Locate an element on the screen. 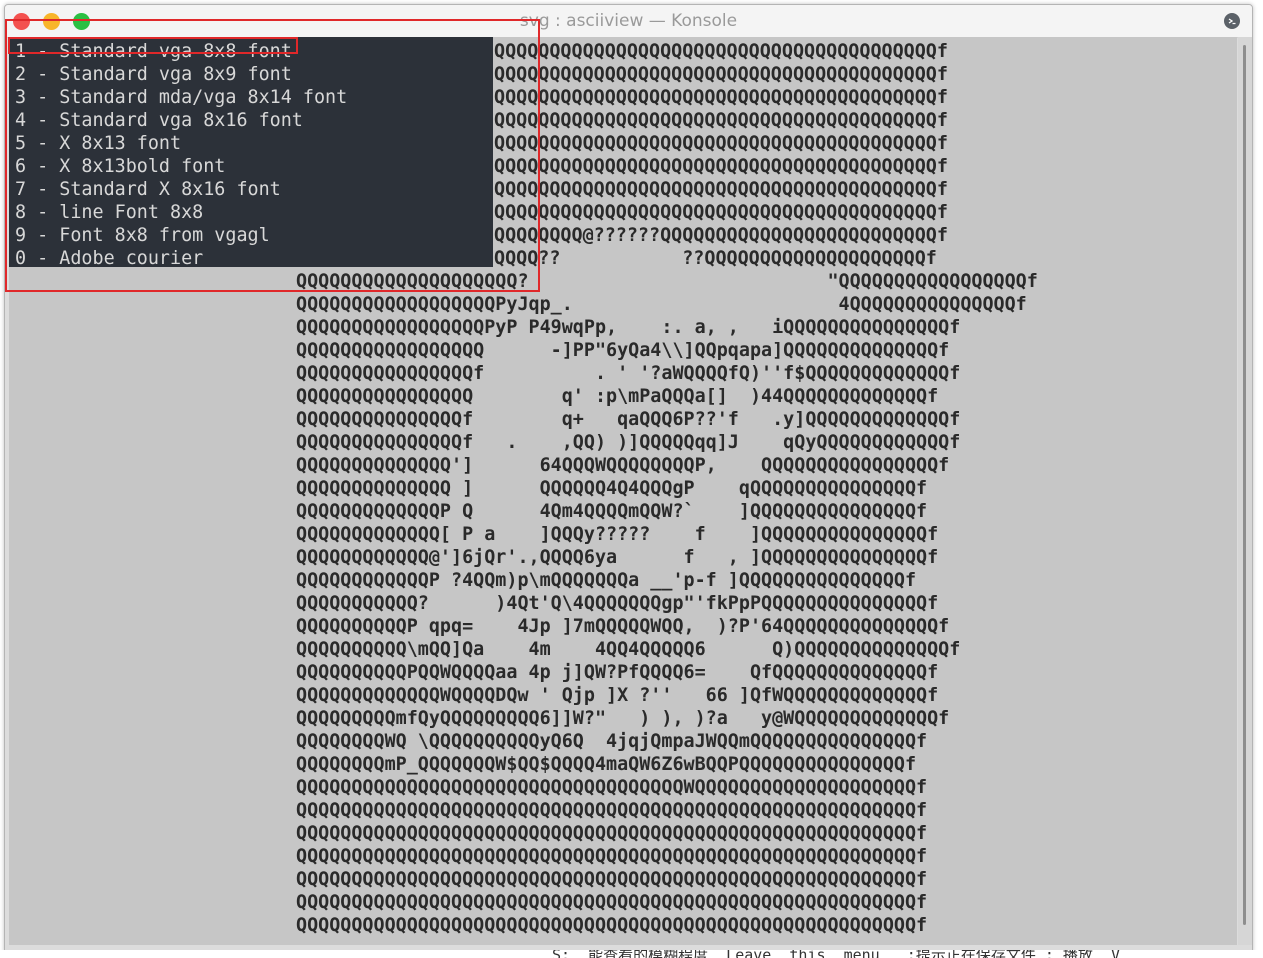 The height and width of the screenshot is (958, 1263). menu-item-2: 3 - Standard mda/vga 8x14 font is located at coordinates (181, 97).